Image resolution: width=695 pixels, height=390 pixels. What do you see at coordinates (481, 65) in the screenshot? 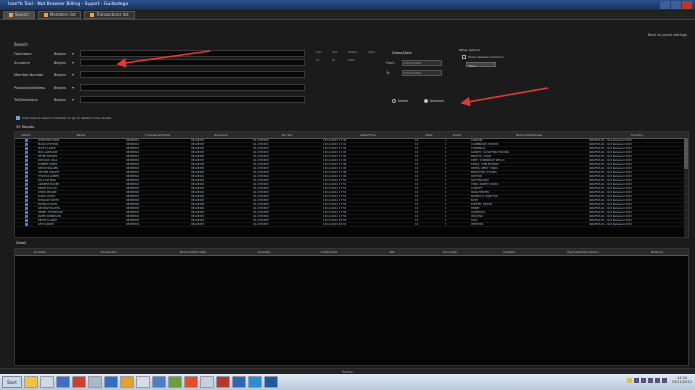
I see `find-button: Find` at bounding box center [481, 65].